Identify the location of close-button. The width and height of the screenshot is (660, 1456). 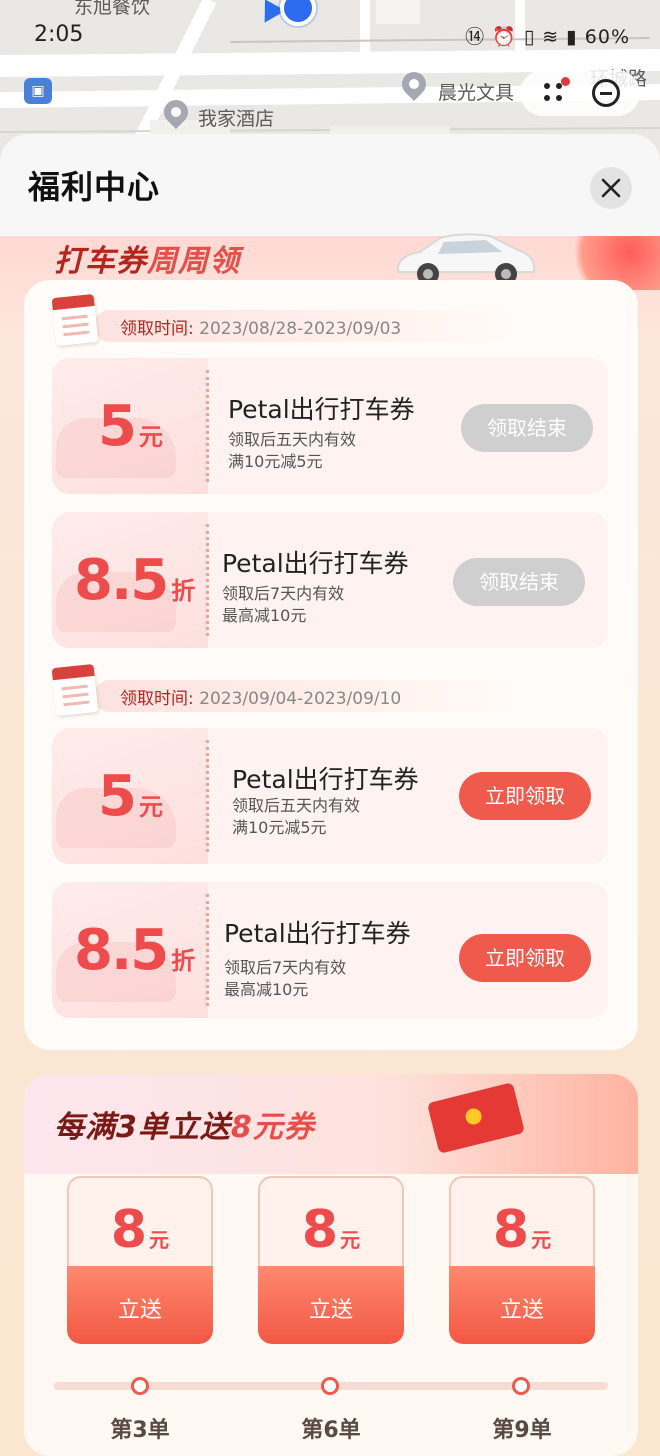
(611, 188).